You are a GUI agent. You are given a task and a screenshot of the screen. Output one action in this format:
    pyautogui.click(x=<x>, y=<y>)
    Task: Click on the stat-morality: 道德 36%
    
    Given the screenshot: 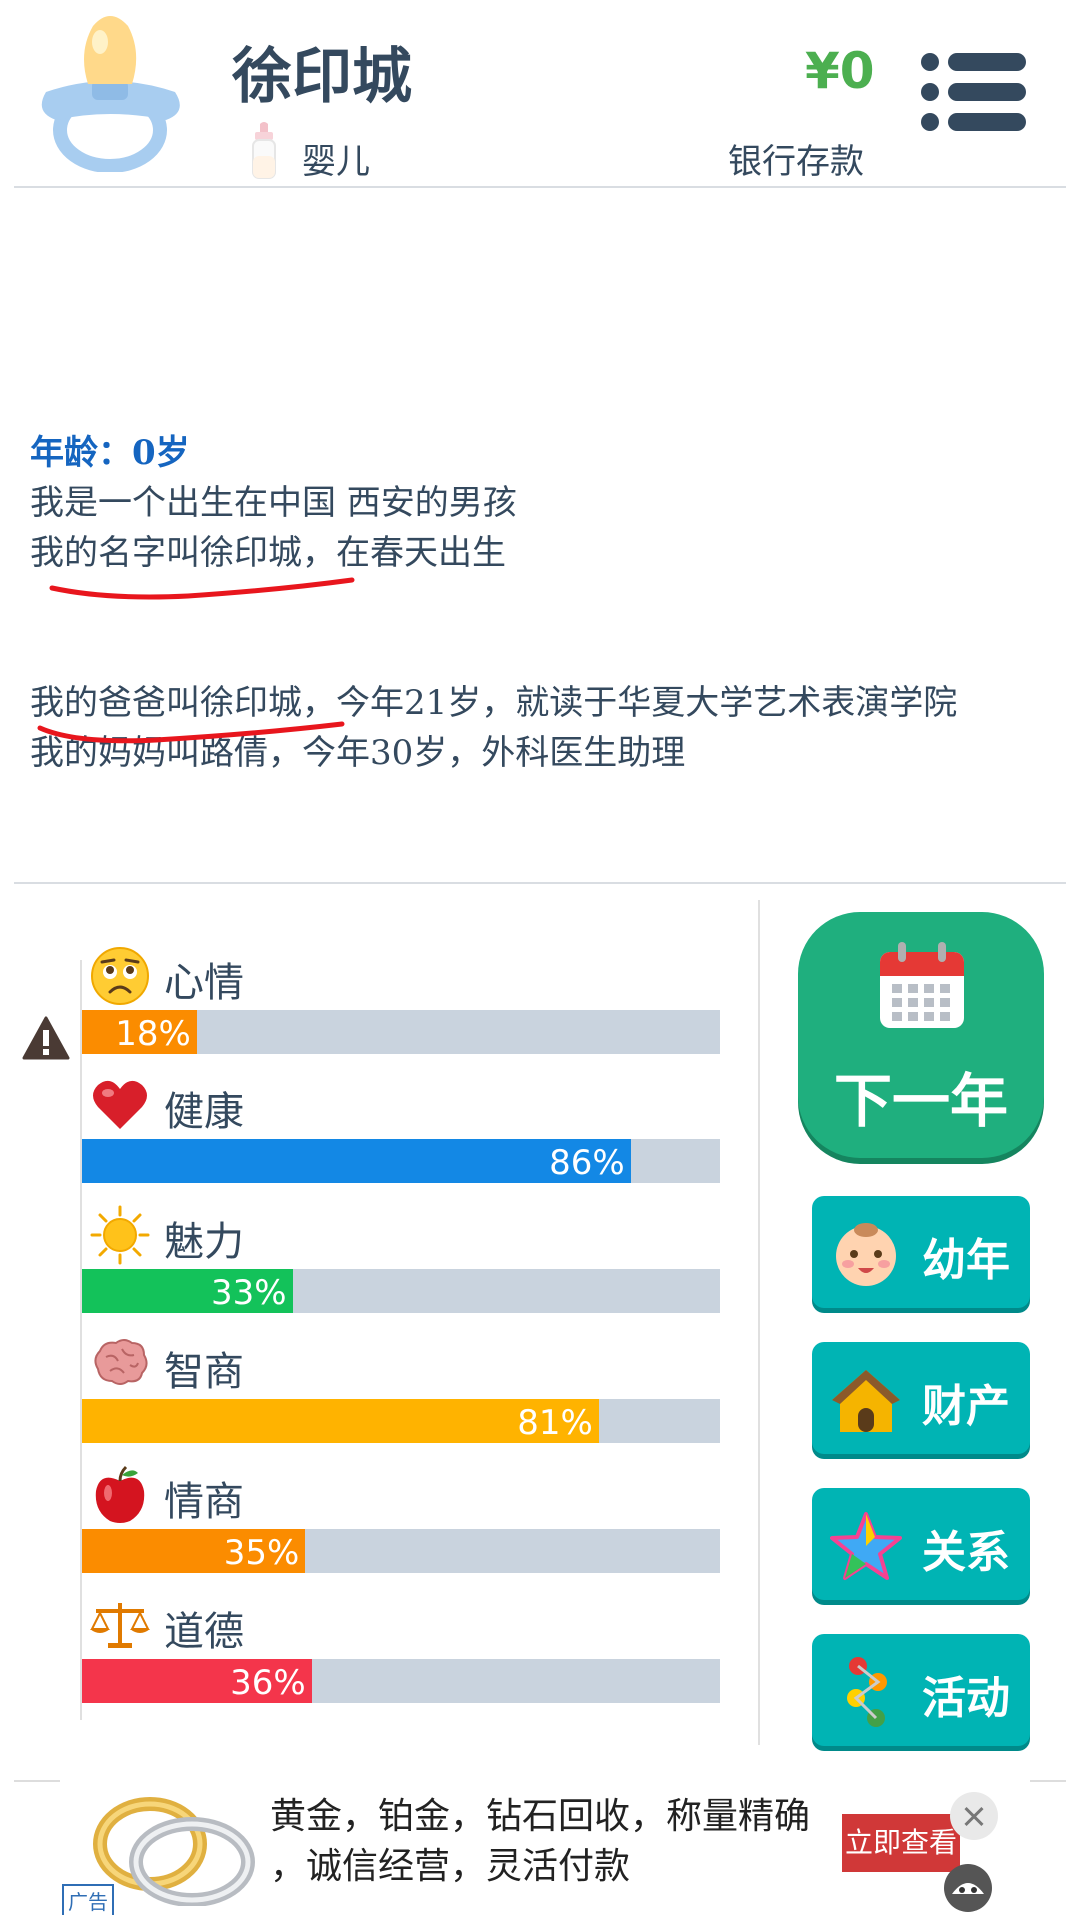 What is the action you would take?
    pyautogui.click(x=401, y=1660)
    